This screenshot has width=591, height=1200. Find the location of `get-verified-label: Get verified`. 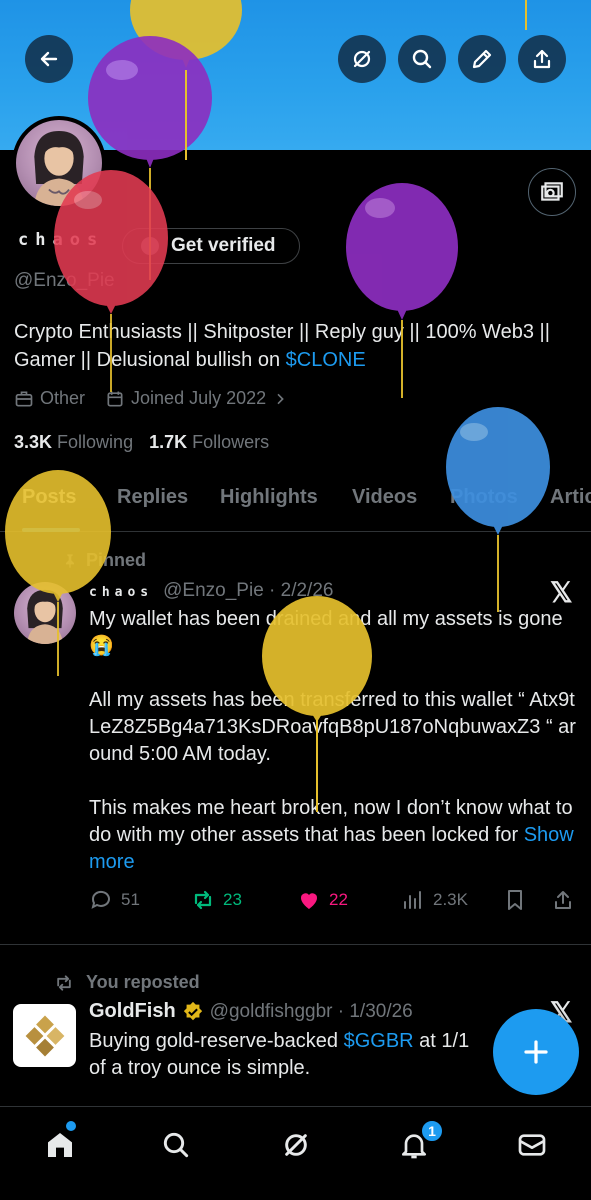

get-verified-label: Get verified is located at coordinates (223, 245).